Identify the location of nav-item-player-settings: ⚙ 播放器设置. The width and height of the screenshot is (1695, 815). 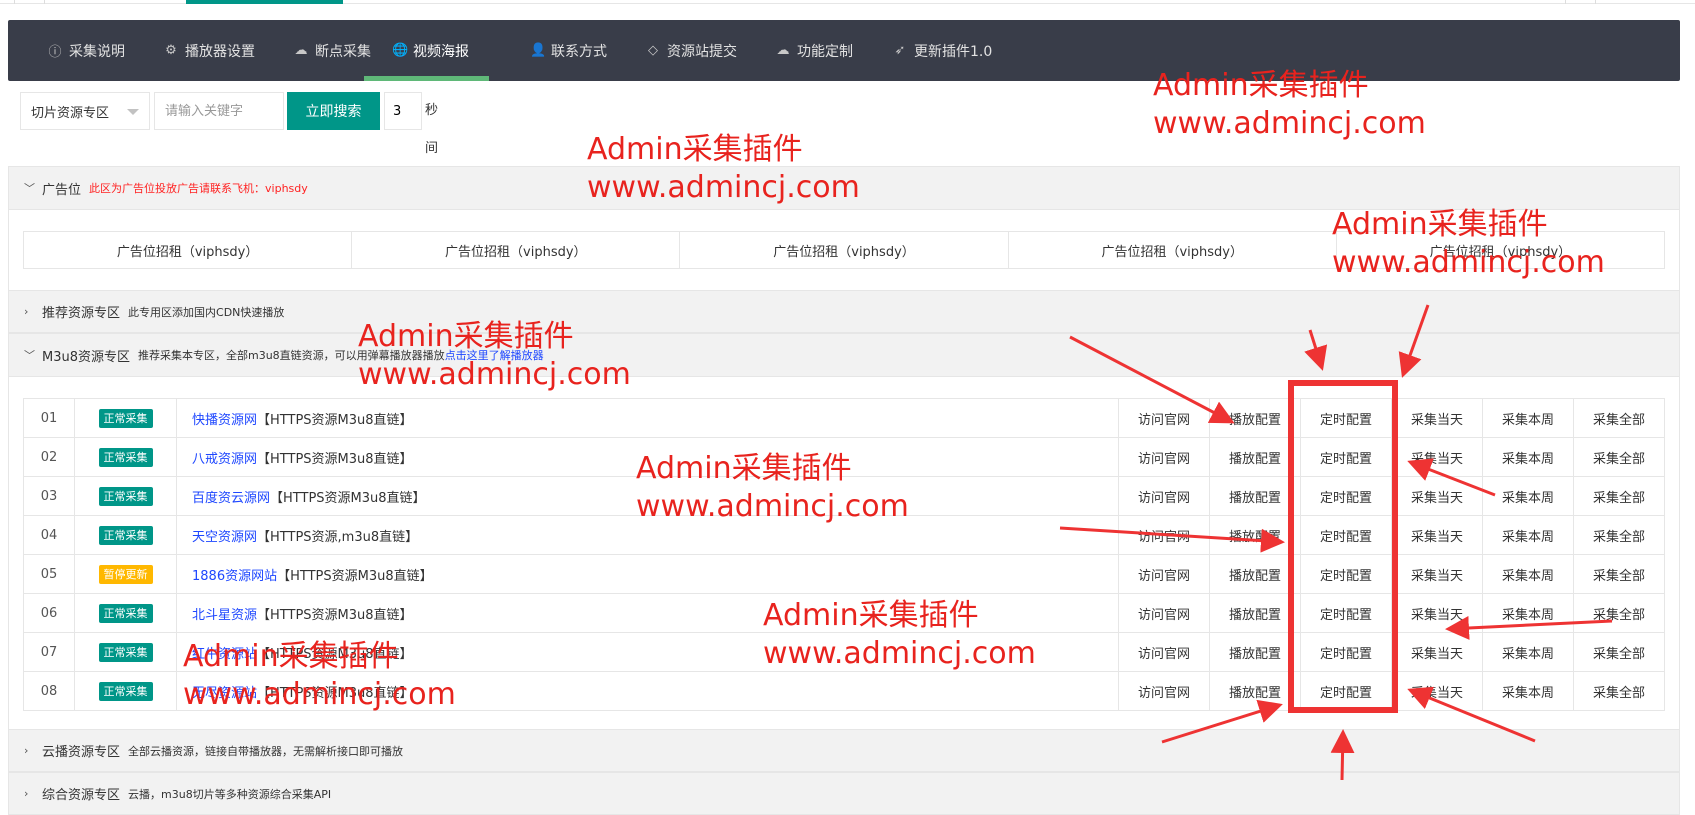
(209, 50).